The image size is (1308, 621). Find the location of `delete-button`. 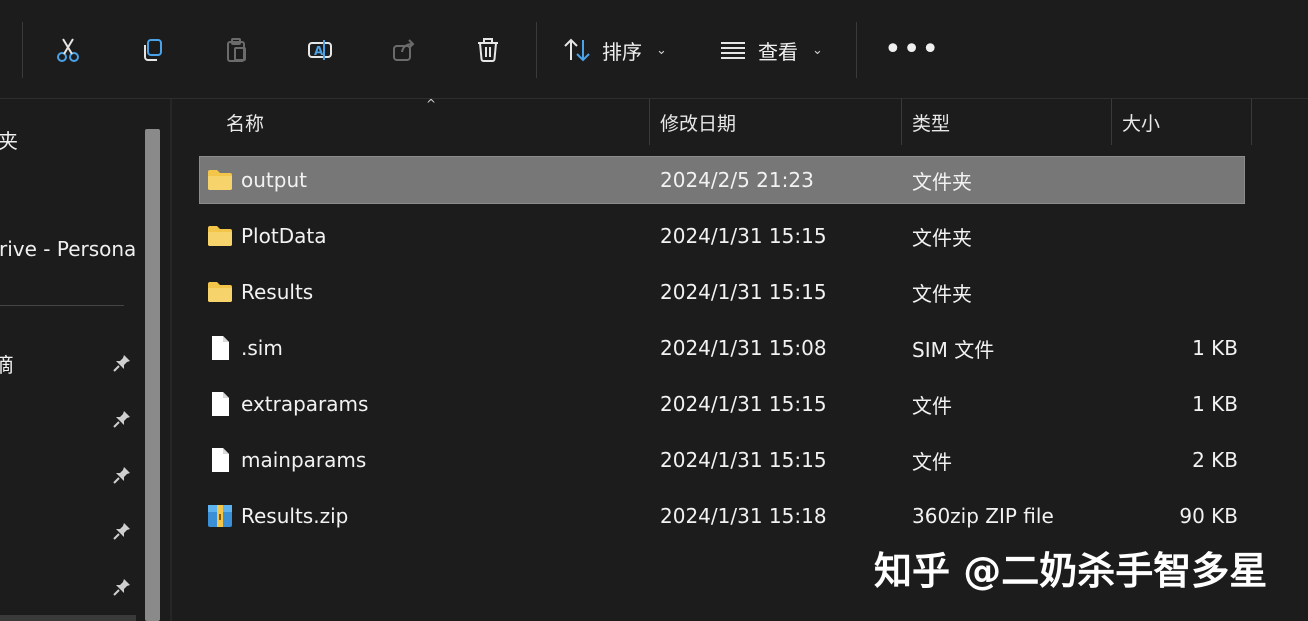

delete-button is located at coordinates (488, 50).